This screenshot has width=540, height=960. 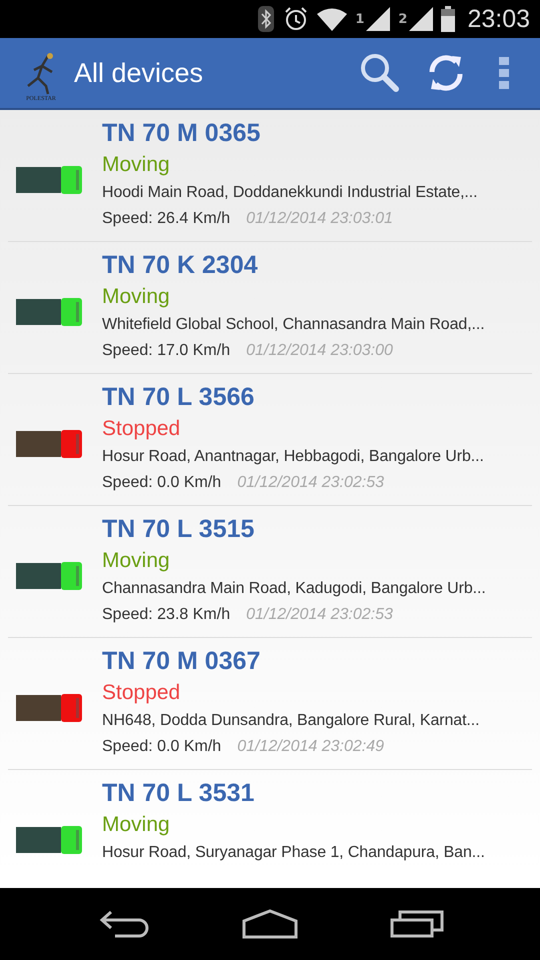 What do you see at coordinates (179, 793) in the screenshot?
I see `plate-number: TN 70 L 3531` at bounding box center [179, 793].